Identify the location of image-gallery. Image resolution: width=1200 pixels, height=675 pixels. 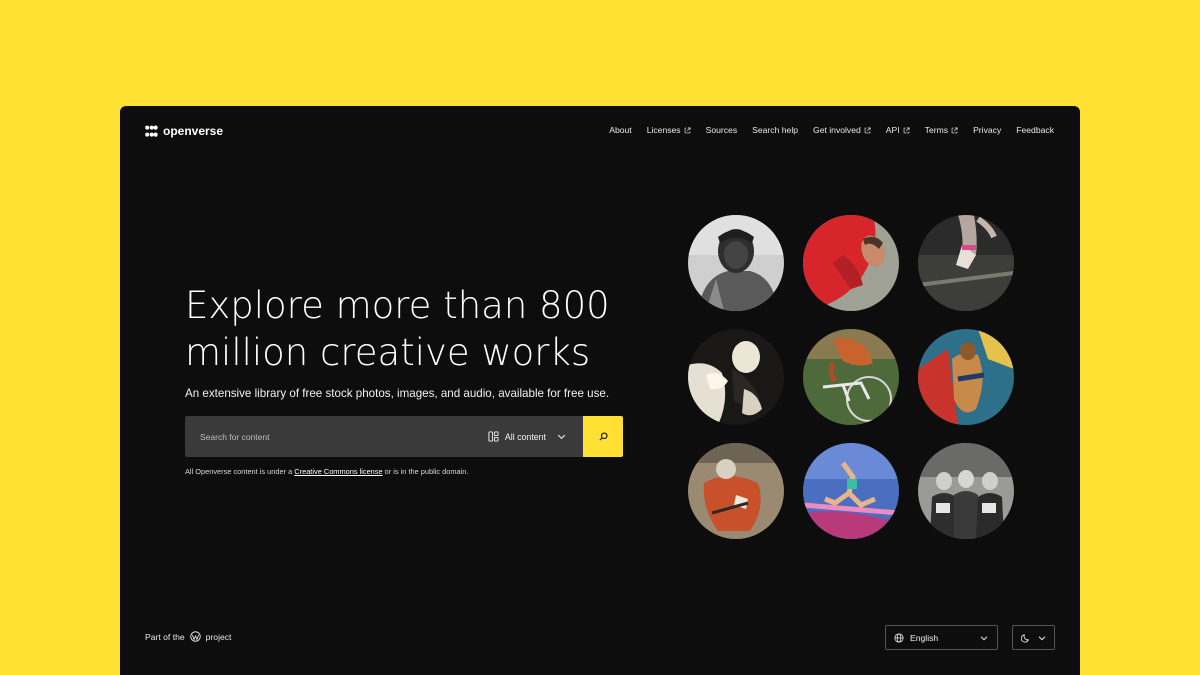
(851, 377).